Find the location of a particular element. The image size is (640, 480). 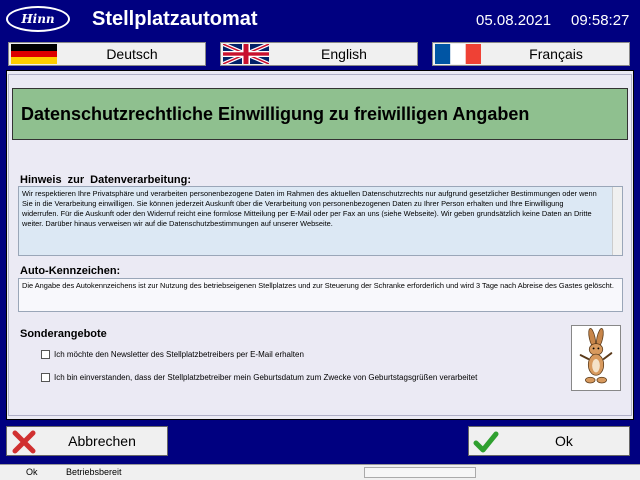

special-offers-label: Sonderangebote is located at coordinates (63, 334).